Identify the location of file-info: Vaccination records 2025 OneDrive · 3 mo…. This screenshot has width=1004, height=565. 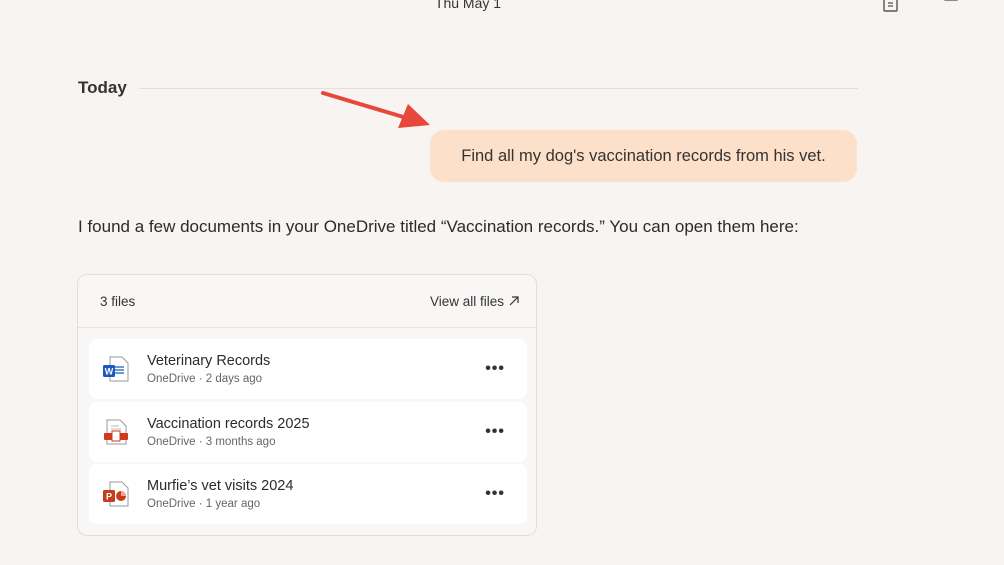
(228, 432).